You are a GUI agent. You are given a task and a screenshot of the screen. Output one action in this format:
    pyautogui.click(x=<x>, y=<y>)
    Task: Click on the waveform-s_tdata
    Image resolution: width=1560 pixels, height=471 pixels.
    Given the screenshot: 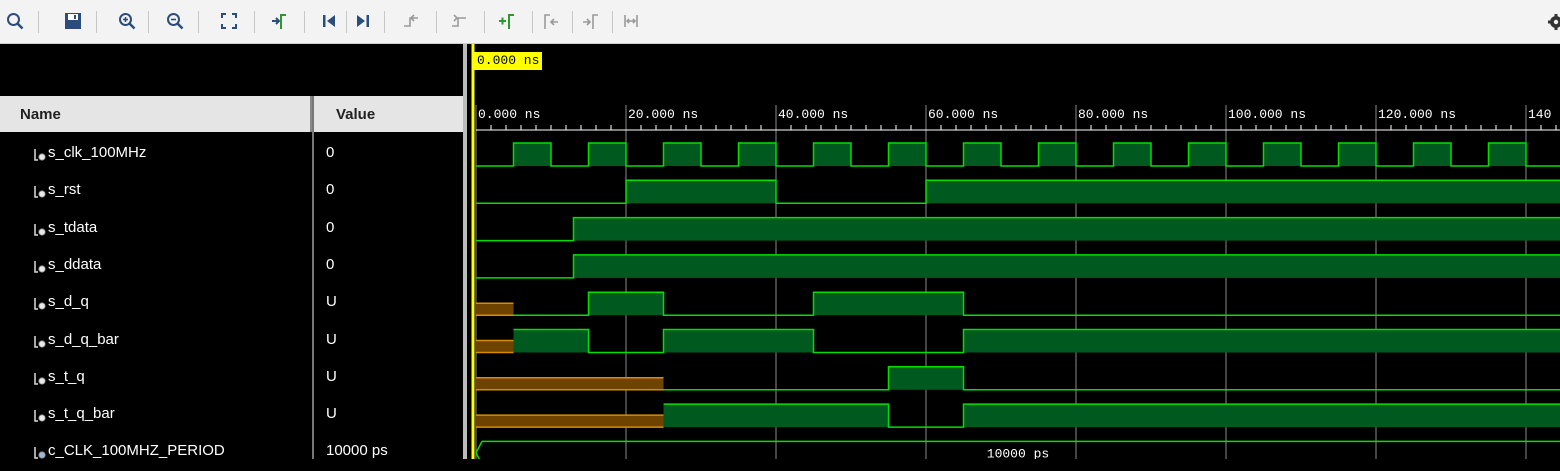 What is the action you would take?
    pyautogui.click(x=1018, y=229)
    